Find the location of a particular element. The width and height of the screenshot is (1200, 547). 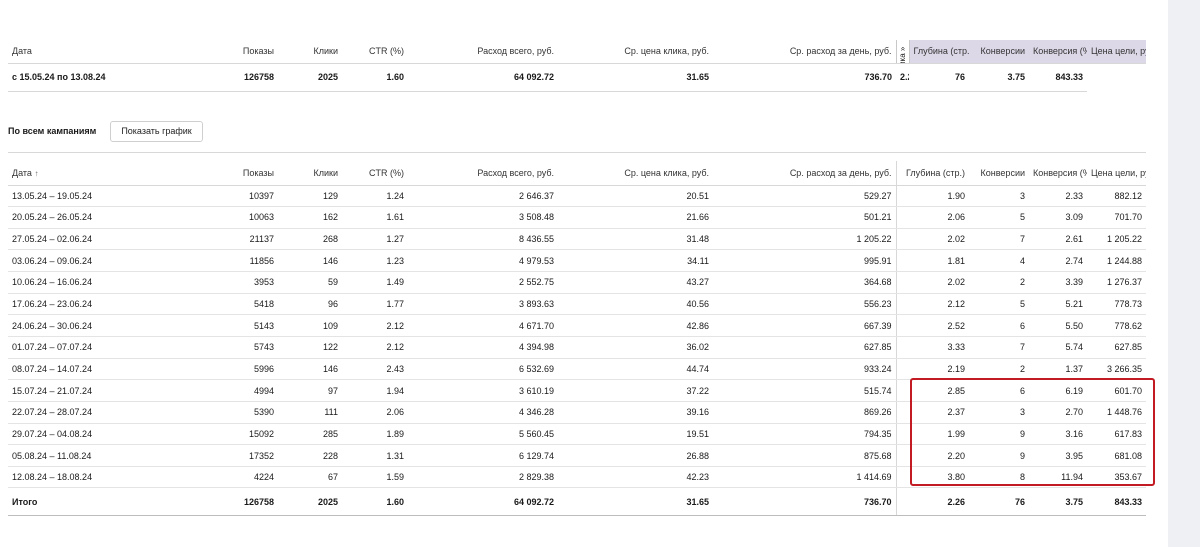

cell-ctr: 2.43 is located at coordinates (375, 369).